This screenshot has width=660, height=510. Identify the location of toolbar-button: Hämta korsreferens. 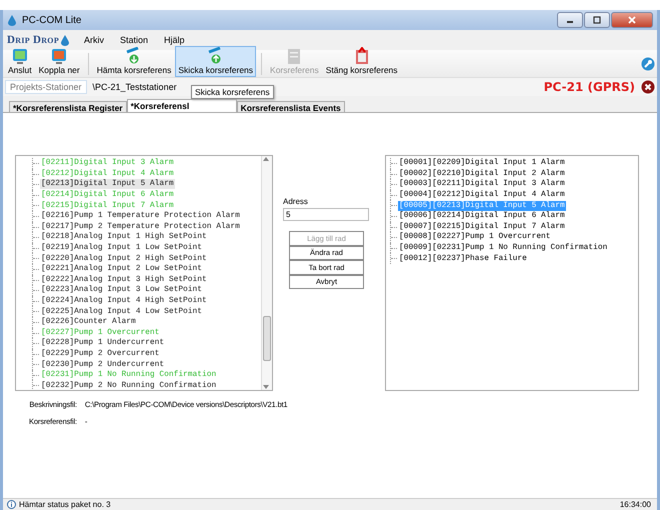
(134, 61).